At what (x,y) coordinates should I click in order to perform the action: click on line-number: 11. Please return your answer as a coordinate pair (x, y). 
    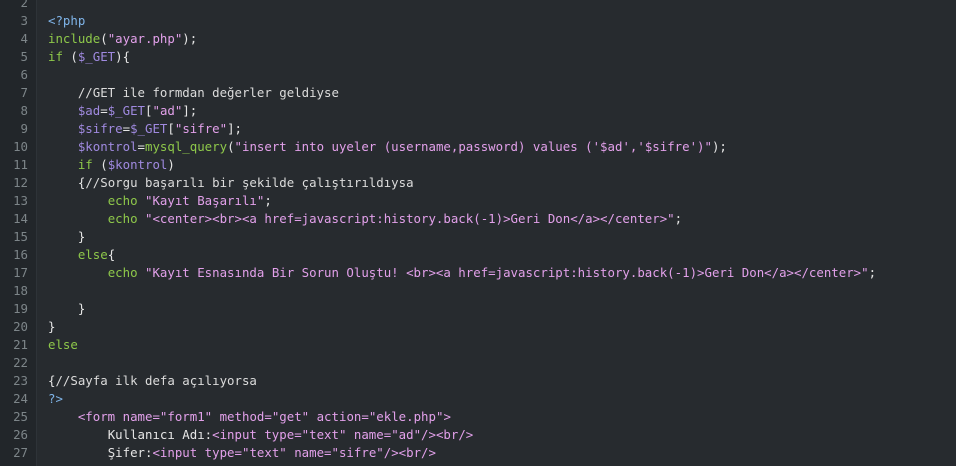
    Looking at the image, I should click on (20, 164).